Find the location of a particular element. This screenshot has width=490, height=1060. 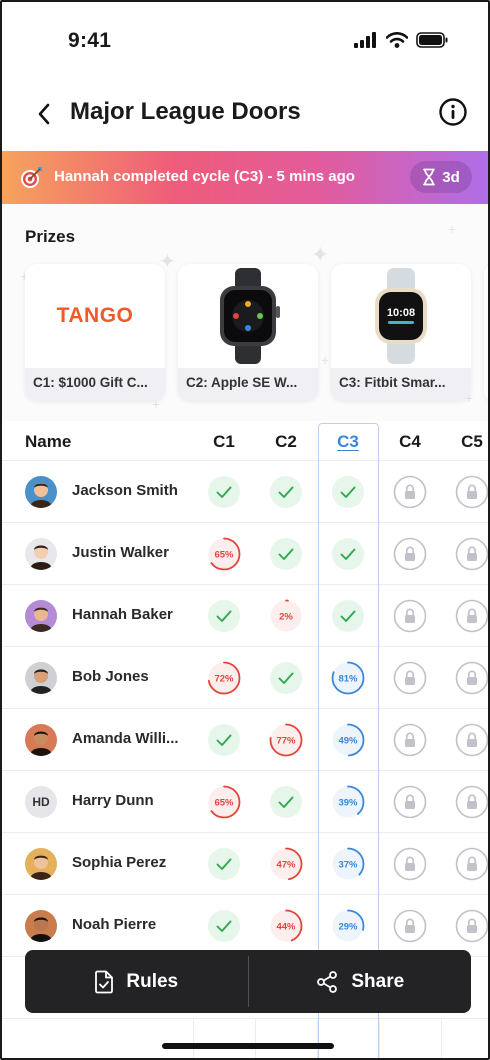

progress-percent: 77% is located at coordinates (286, 741).